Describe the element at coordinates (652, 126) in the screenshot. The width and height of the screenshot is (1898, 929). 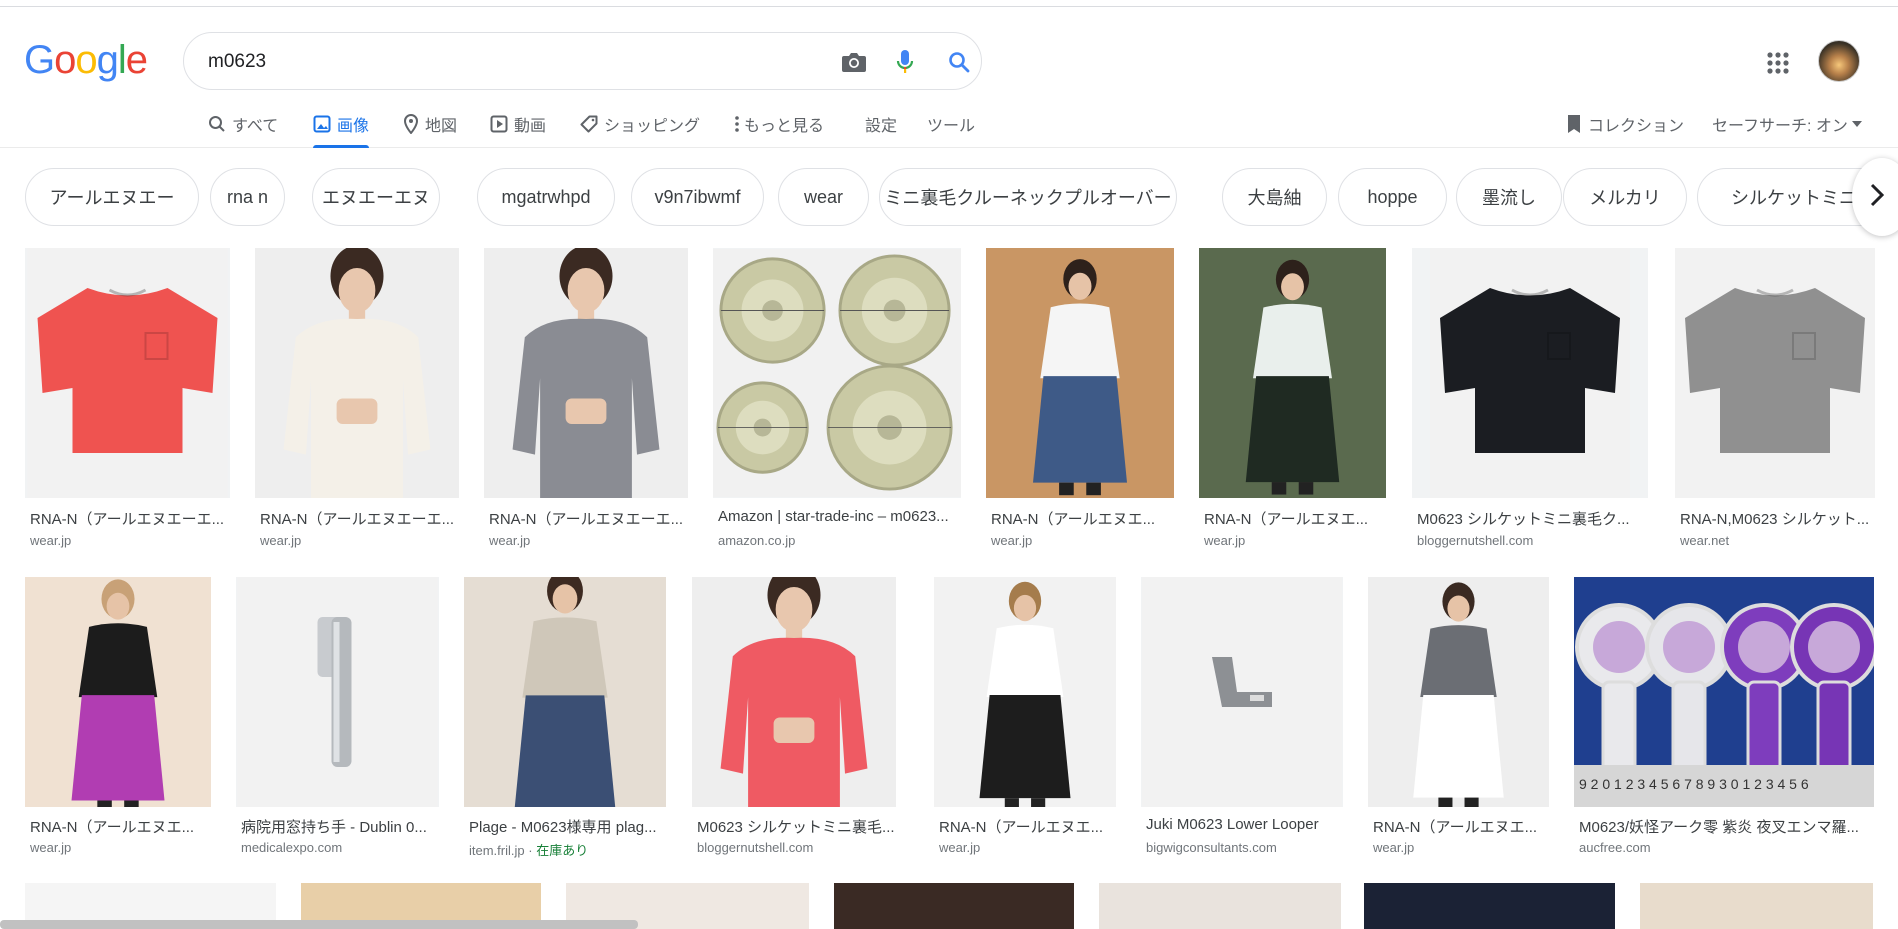
I see `tab-label: ショッピング` at that location.